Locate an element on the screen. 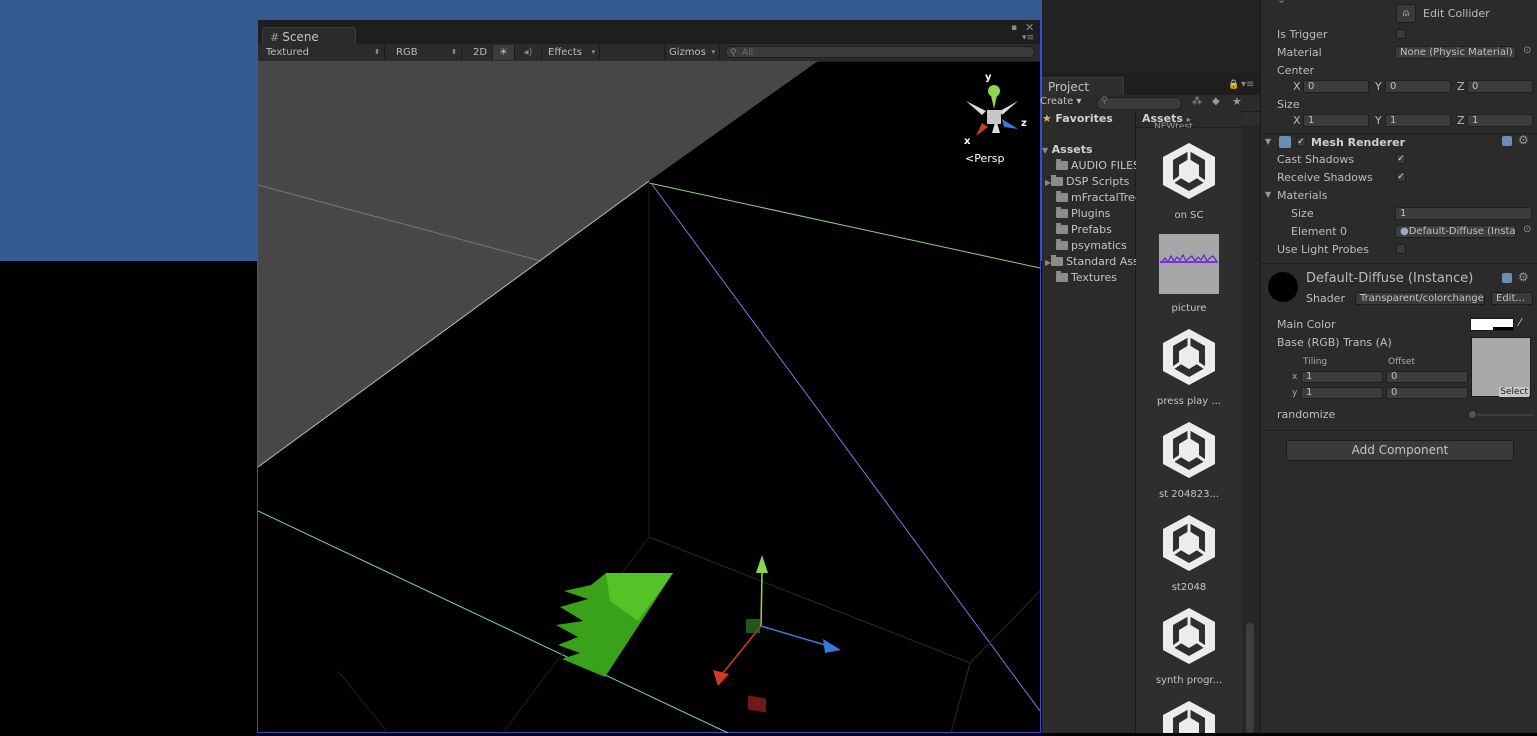  main-color-swatch is located at coordinates (1492, 324).